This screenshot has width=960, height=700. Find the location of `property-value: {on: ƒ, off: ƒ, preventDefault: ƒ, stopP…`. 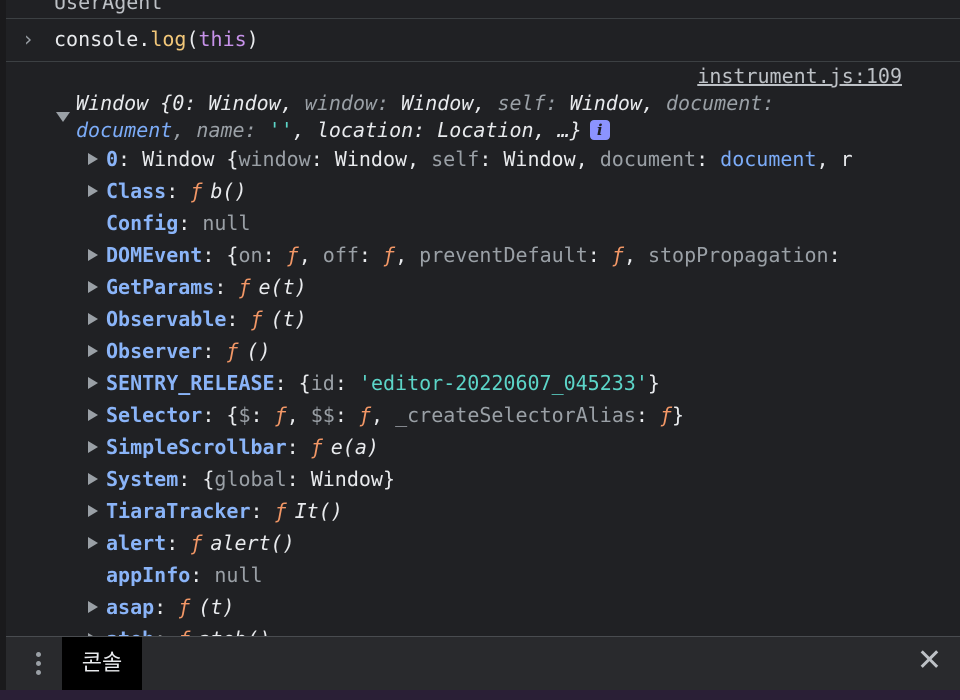

property-value: {on: ƒ, off: ƒ, preventDefault: ƒ, stopP… is located at coordinates (533, 255).